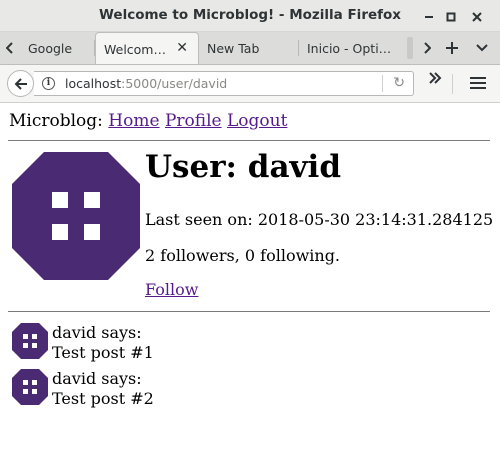  Describe the element at coordinates (435, 80) in the screenshot. I see `overflow-chevrons-icon` at that location.